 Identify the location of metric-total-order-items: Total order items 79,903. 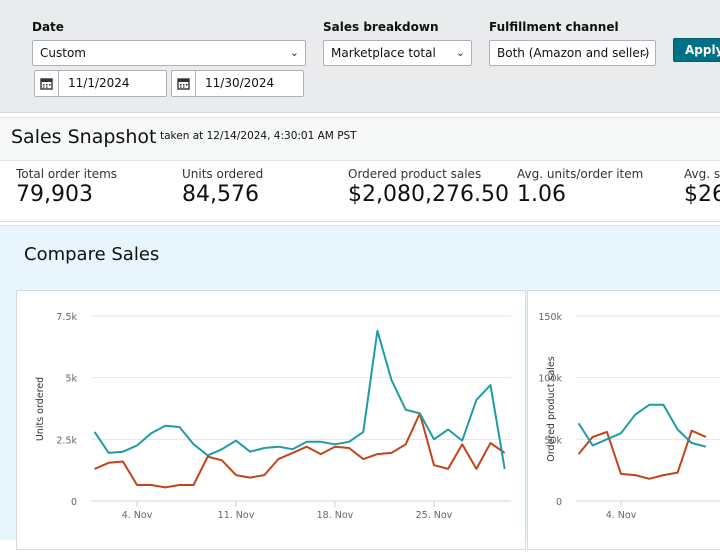
(66, 187).